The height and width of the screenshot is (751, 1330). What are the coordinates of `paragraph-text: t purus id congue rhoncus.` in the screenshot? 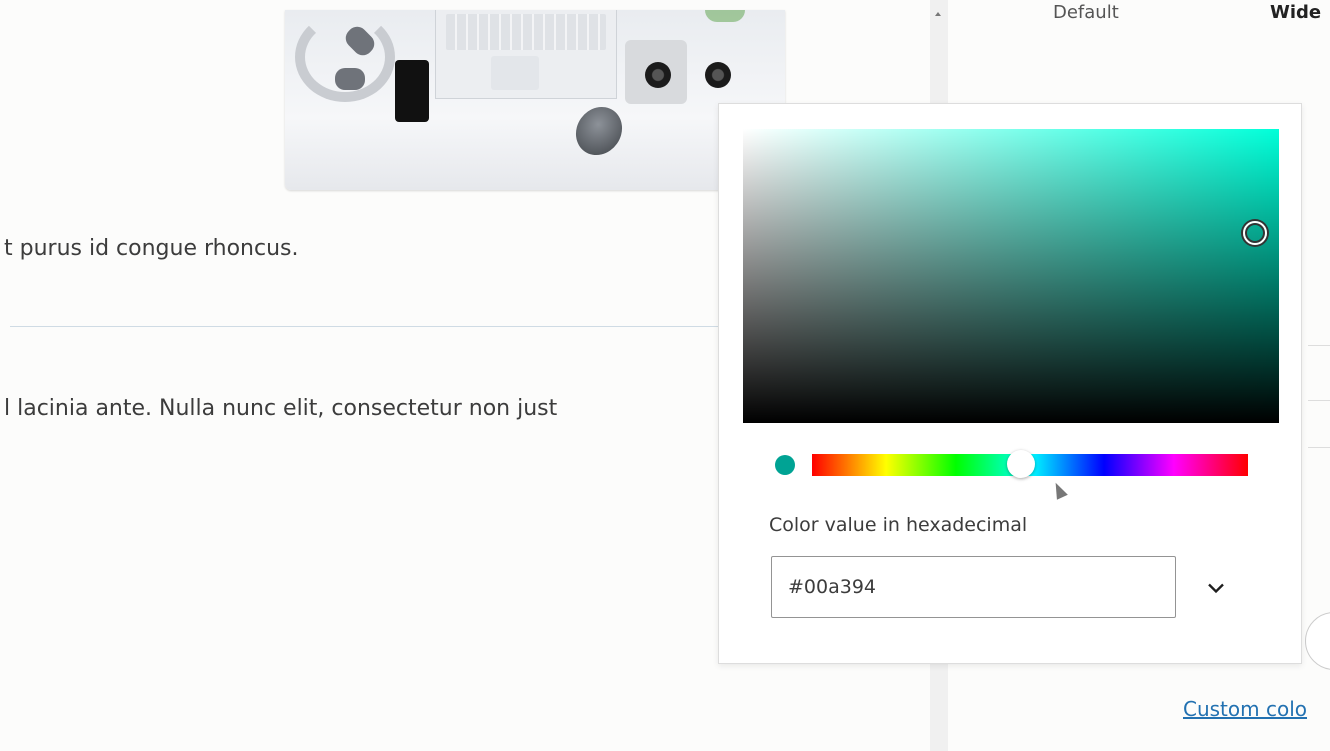 It's located at (151, 248).